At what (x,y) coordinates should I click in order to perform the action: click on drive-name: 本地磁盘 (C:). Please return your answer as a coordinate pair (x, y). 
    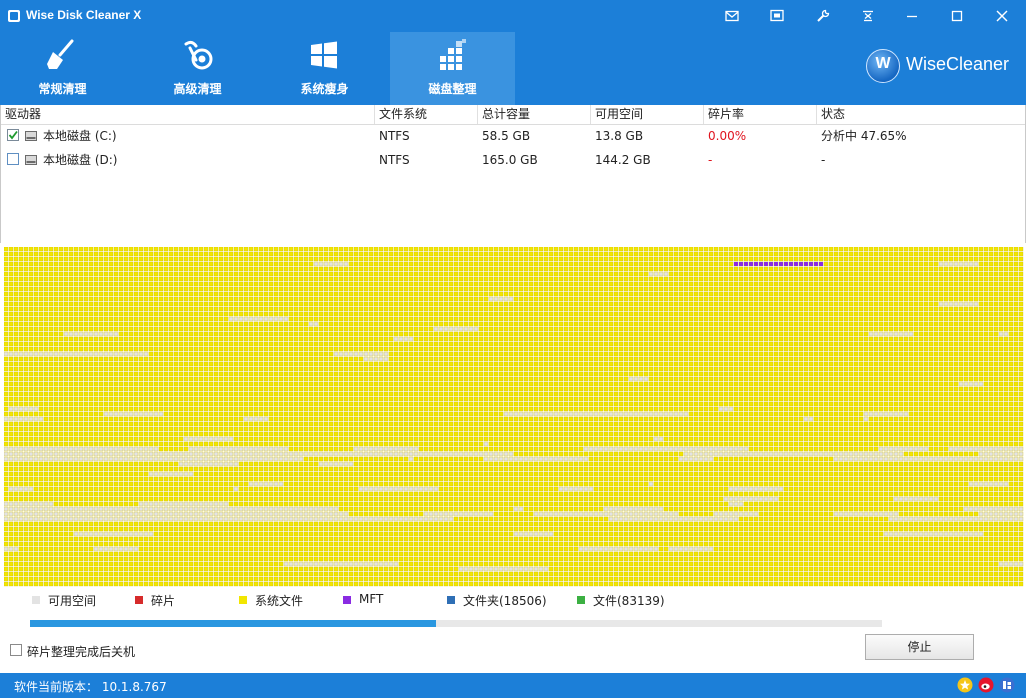
    Looking at the image, I should click on (80, 136).